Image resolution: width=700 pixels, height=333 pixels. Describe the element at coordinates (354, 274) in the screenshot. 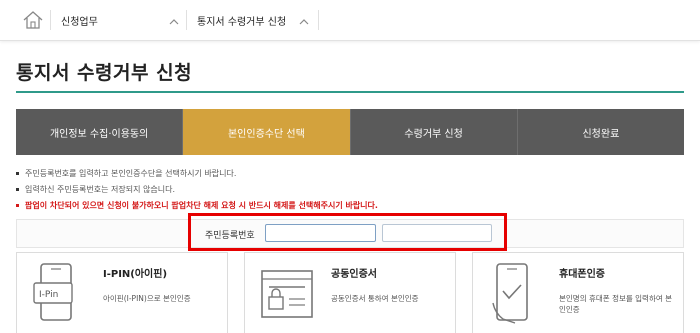

I see `certificate-card-title: 공동인증서` at that location.